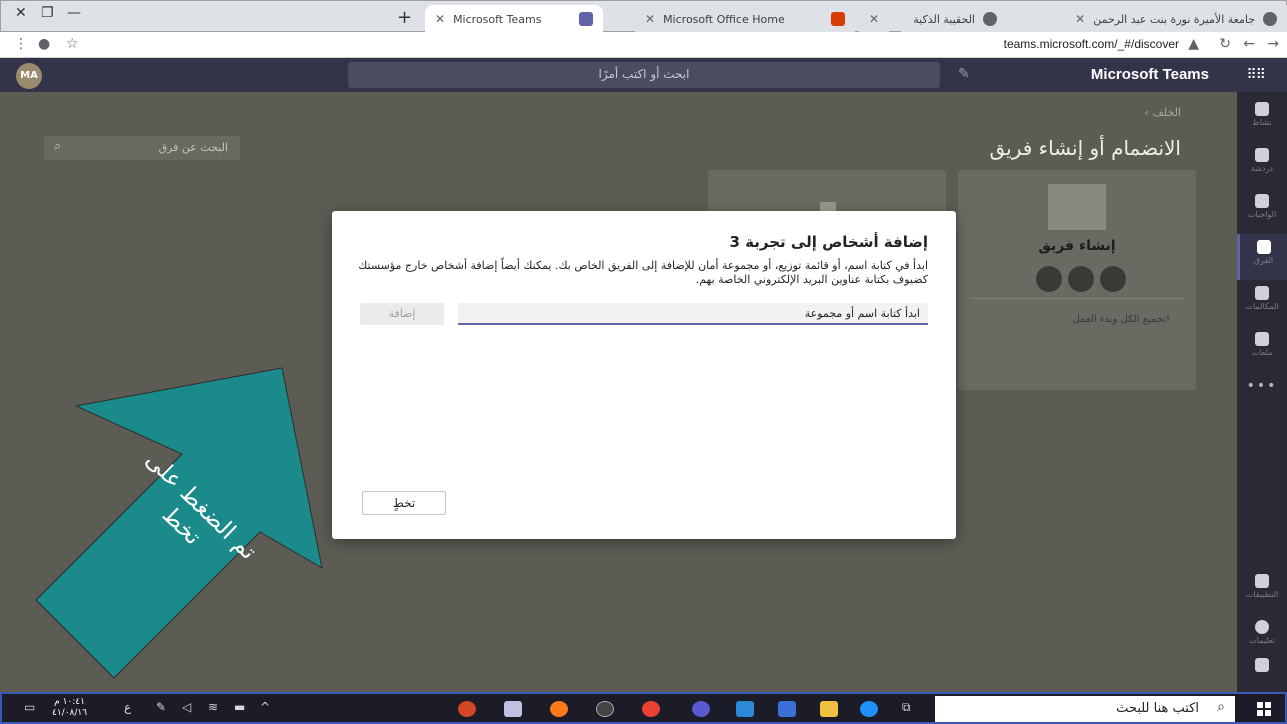  I want to click on app-icon, so click(513, 709).